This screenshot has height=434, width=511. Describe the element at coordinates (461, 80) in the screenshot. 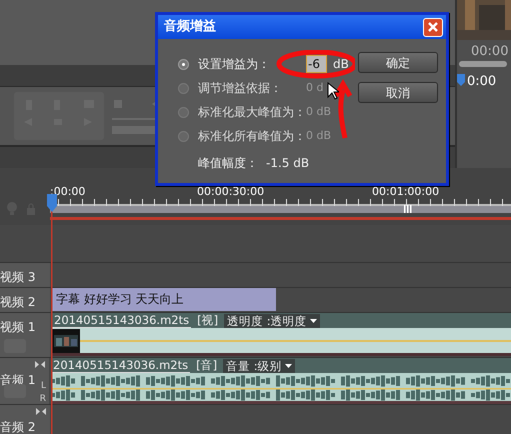

I see `playhead-icon` at that location.